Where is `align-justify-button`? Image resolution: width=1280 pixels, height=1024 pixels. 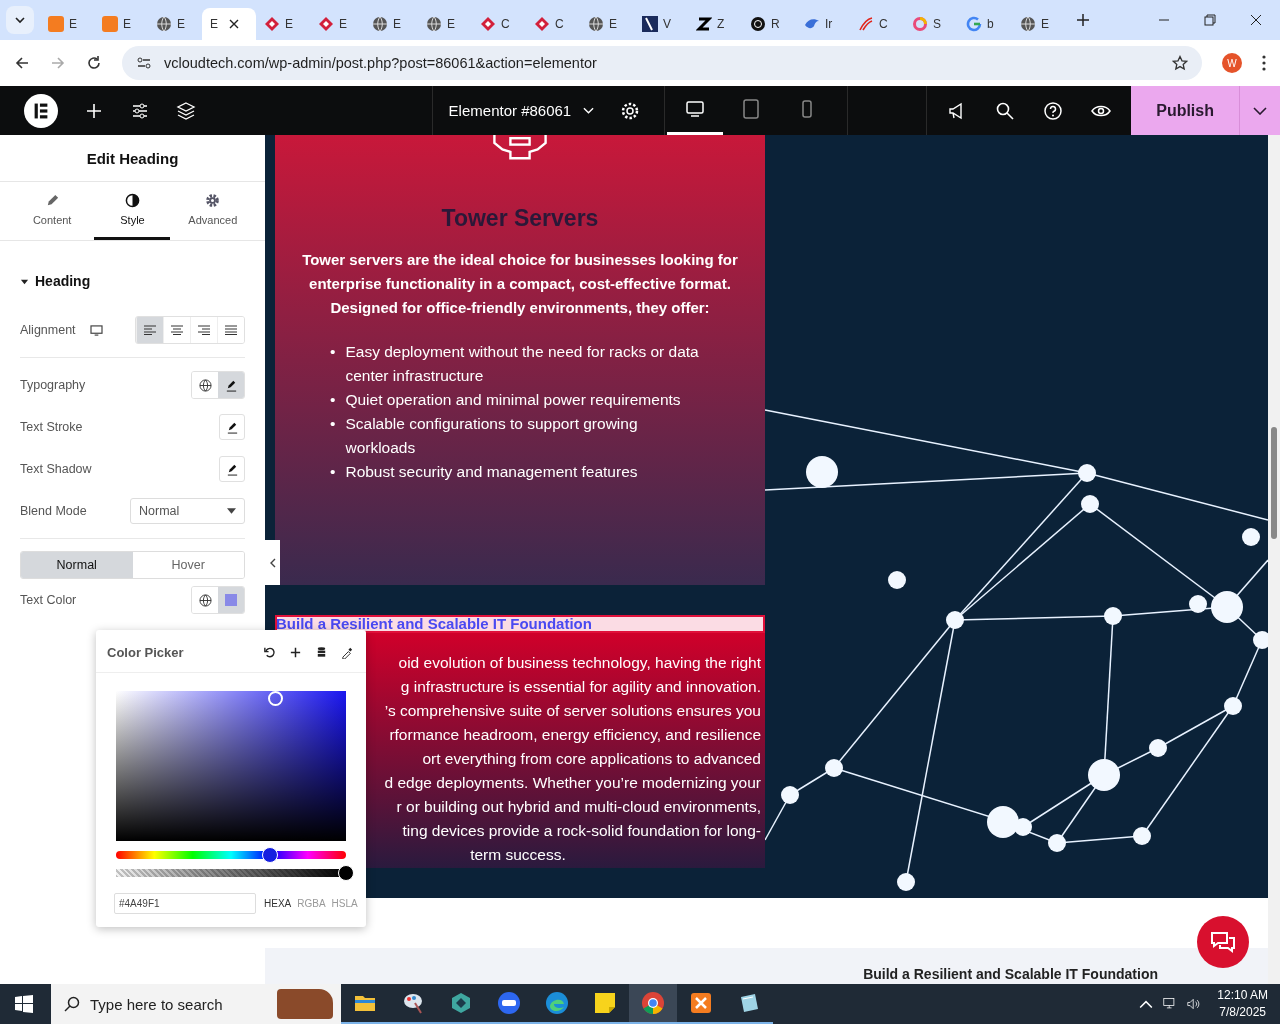 align-justify-button is located at coordinates (230, 330).